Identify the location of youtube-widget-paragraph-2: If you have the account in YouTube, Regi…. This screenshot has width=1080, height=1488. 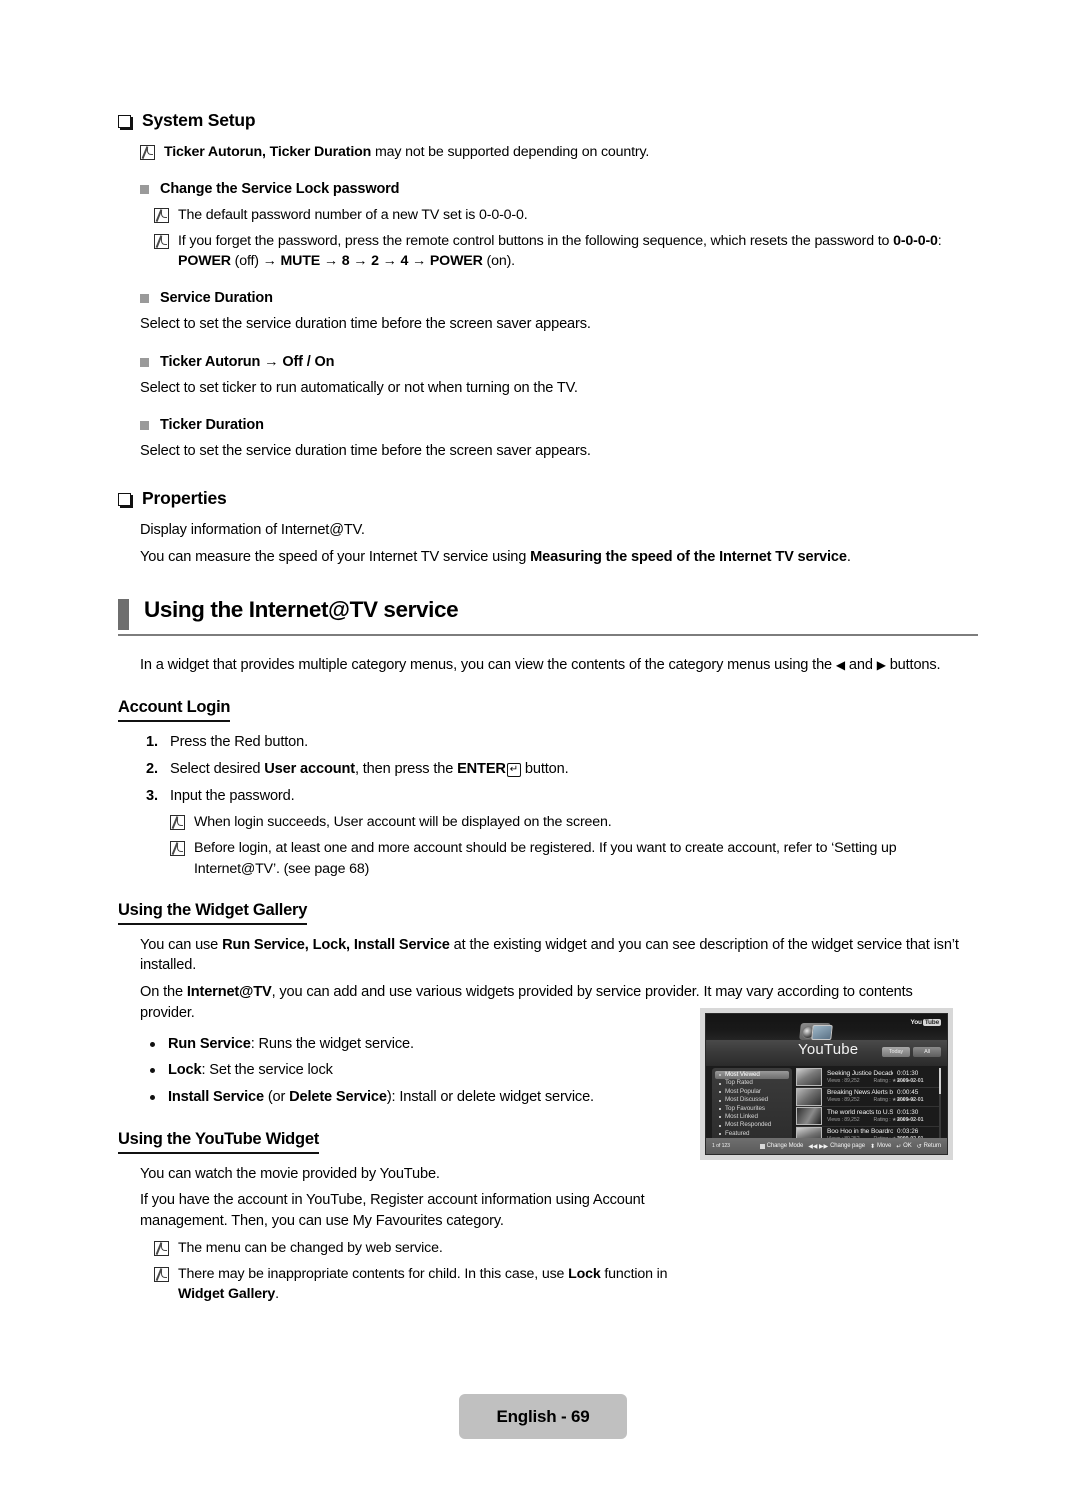
(392, 1211).